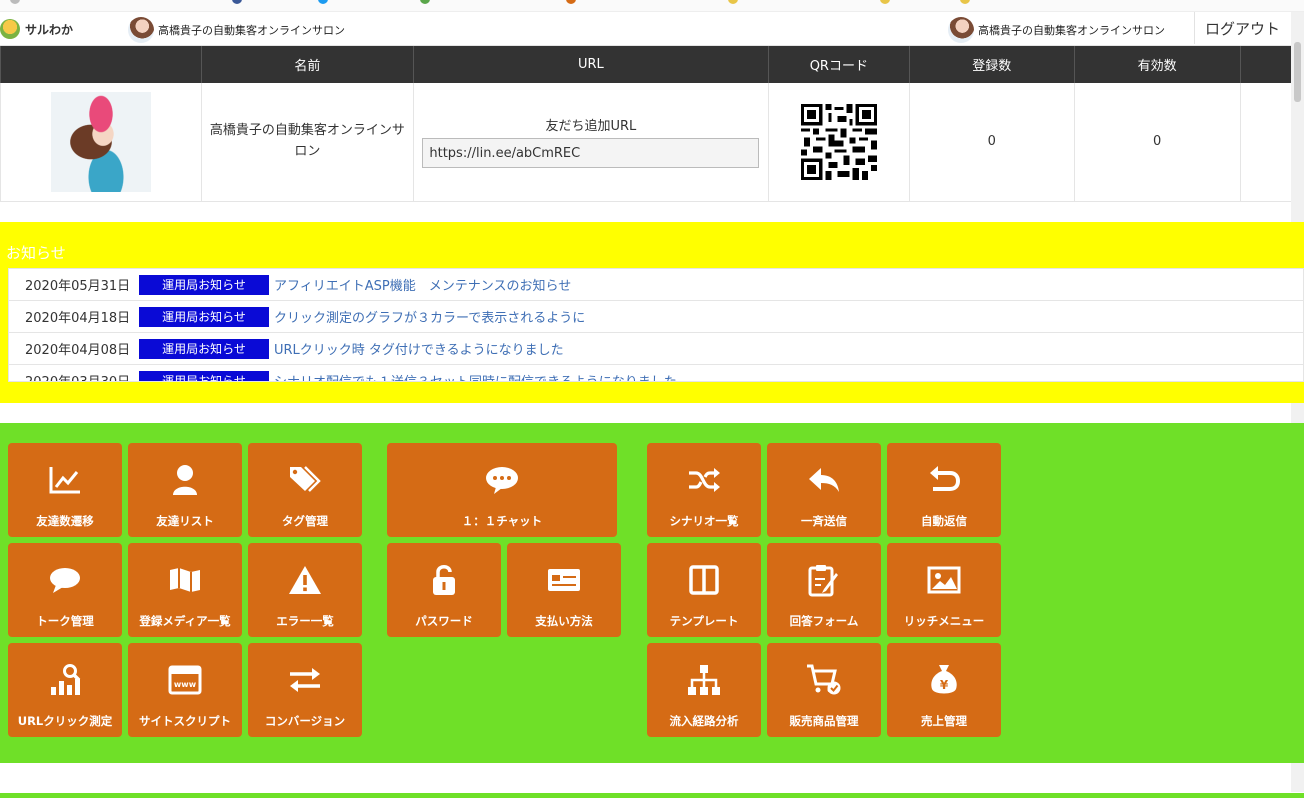 The height and width of the screenshot is (798, 1304). Describe the element at coordinates (305, 621) in the screenshot. I see `tile-label: エラー一覧` at that location.